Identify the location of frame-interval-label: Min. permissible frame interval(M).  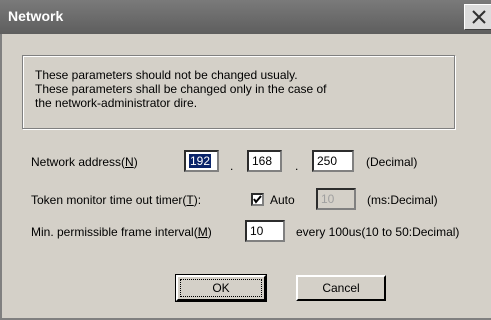
(121, 232).